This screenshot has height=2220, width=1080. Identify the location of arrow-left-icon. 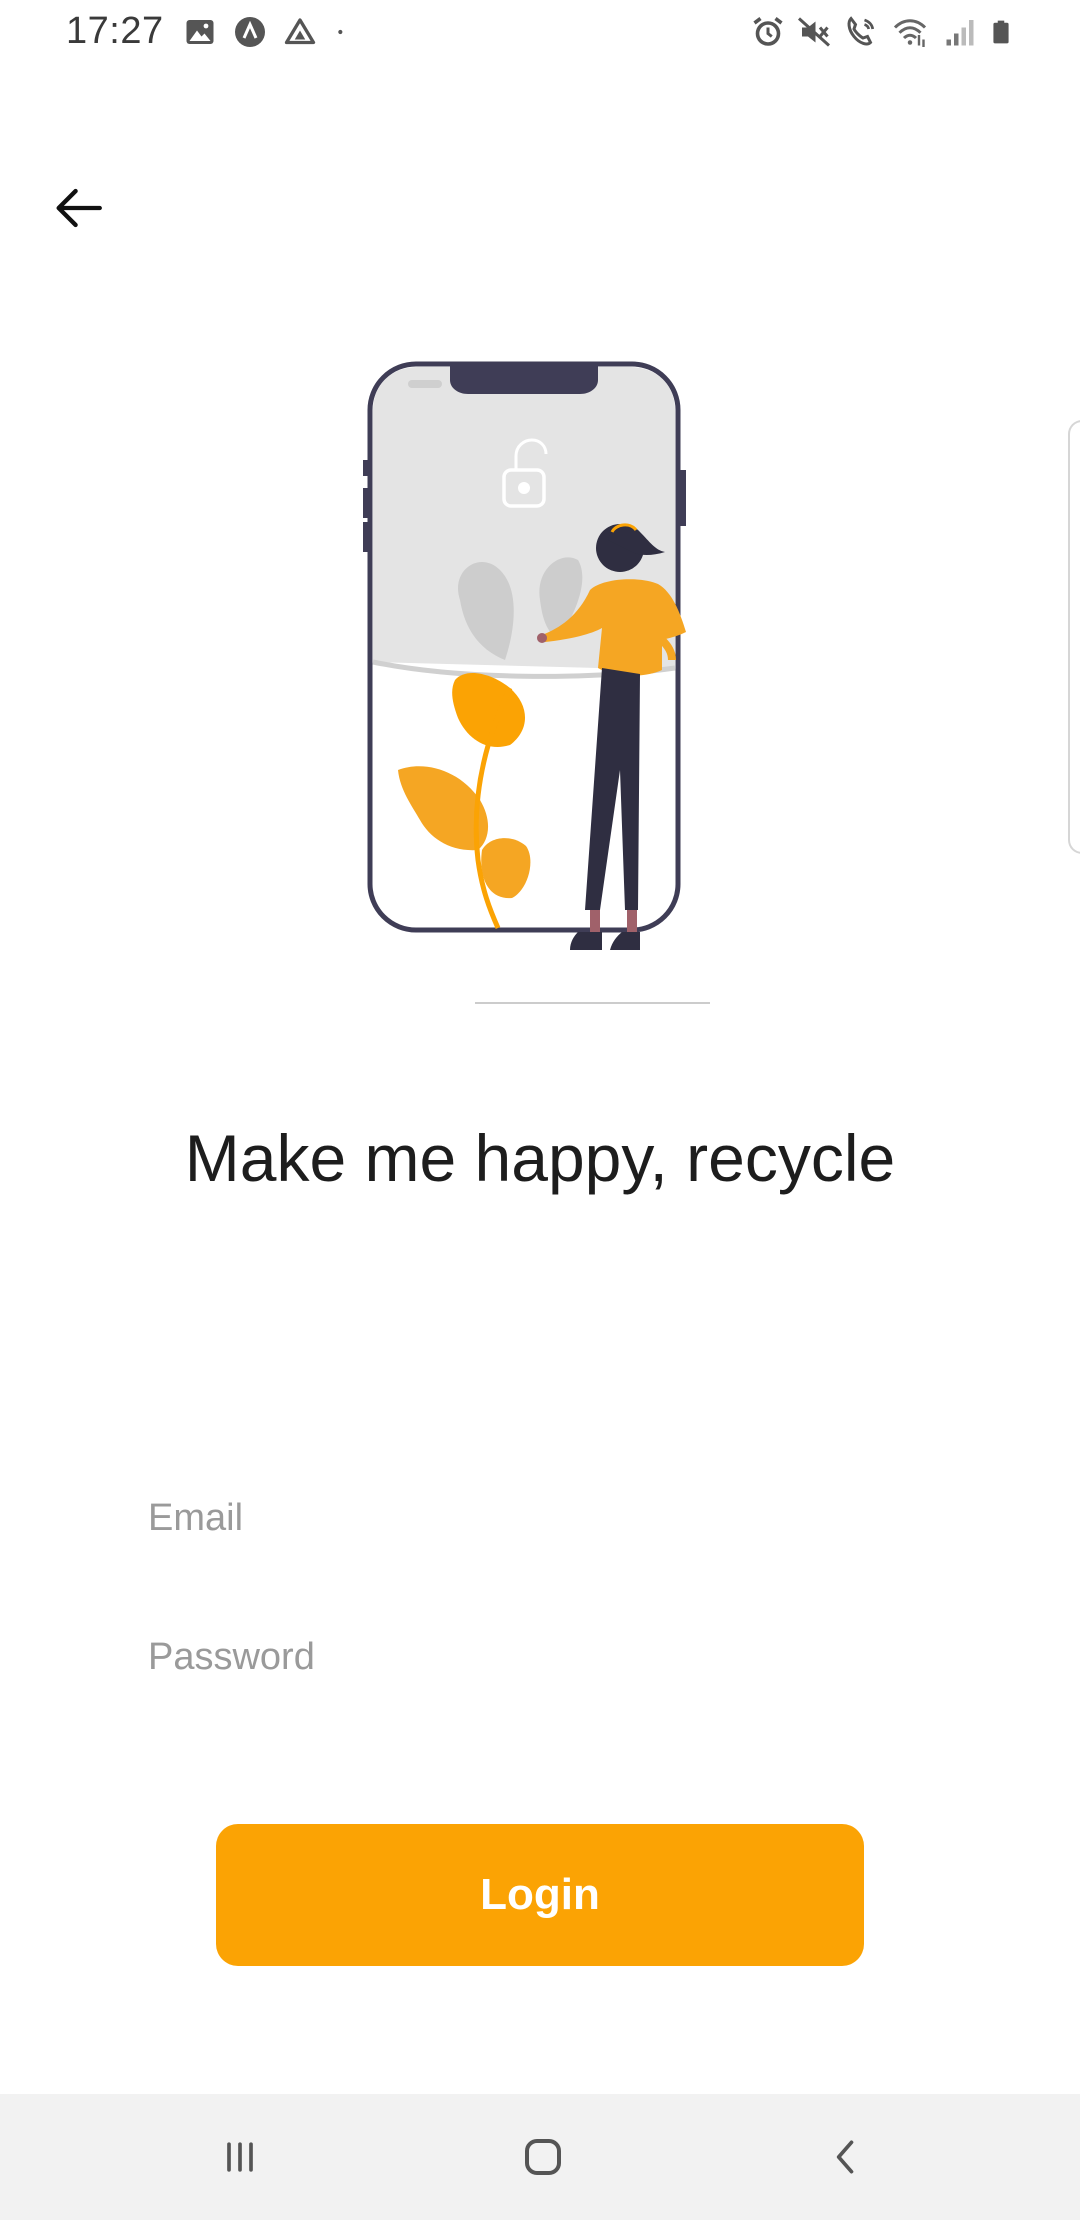
(79, 208).